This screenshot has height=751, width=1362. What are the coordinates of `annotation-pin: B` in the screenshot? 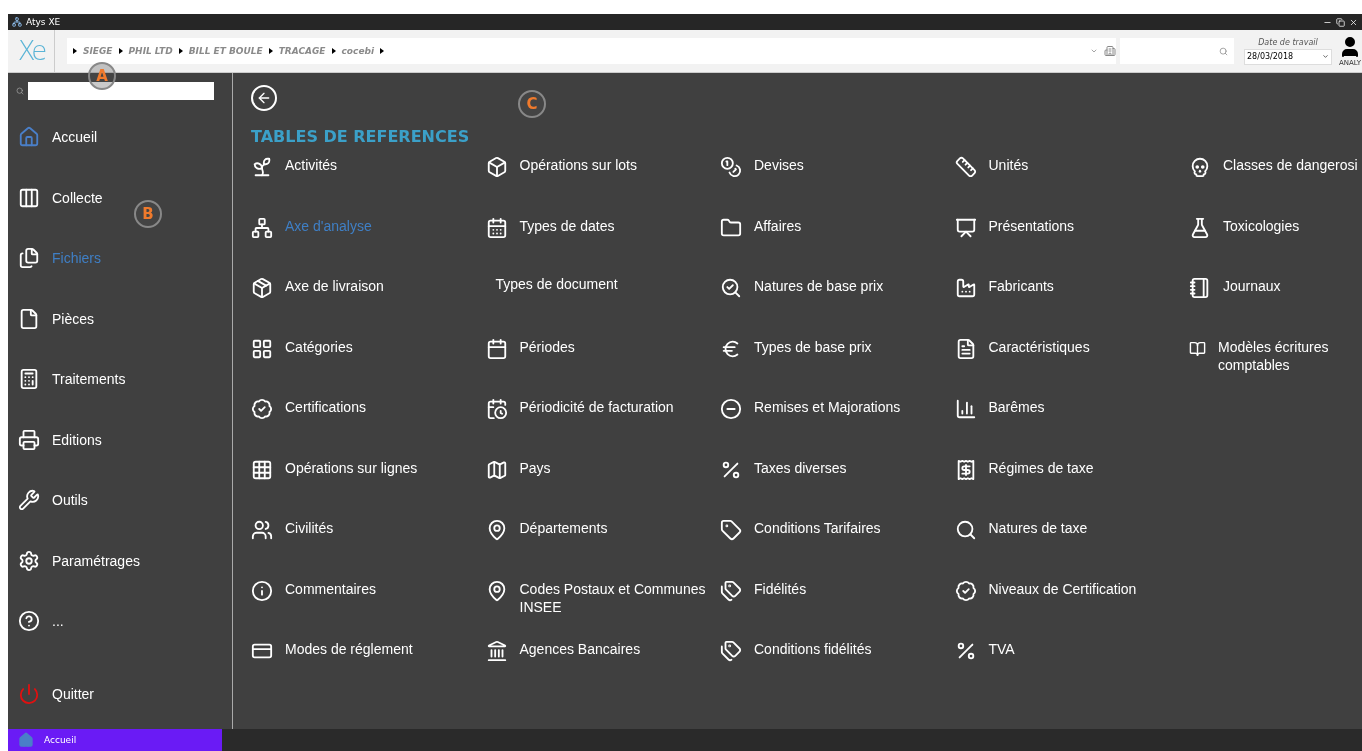 It's located at (148, 214).